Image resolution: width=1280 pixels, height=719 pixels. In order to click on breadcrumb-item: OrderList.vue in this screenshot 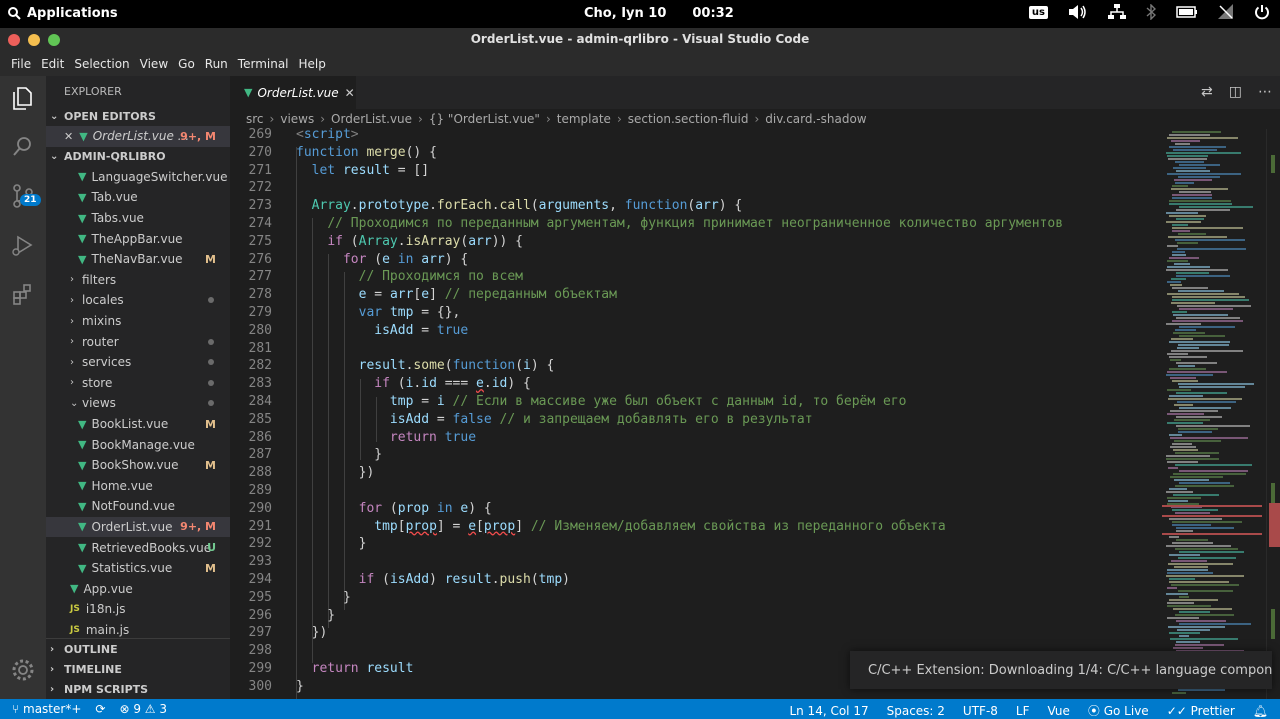, I will do `click(371, 119)`.